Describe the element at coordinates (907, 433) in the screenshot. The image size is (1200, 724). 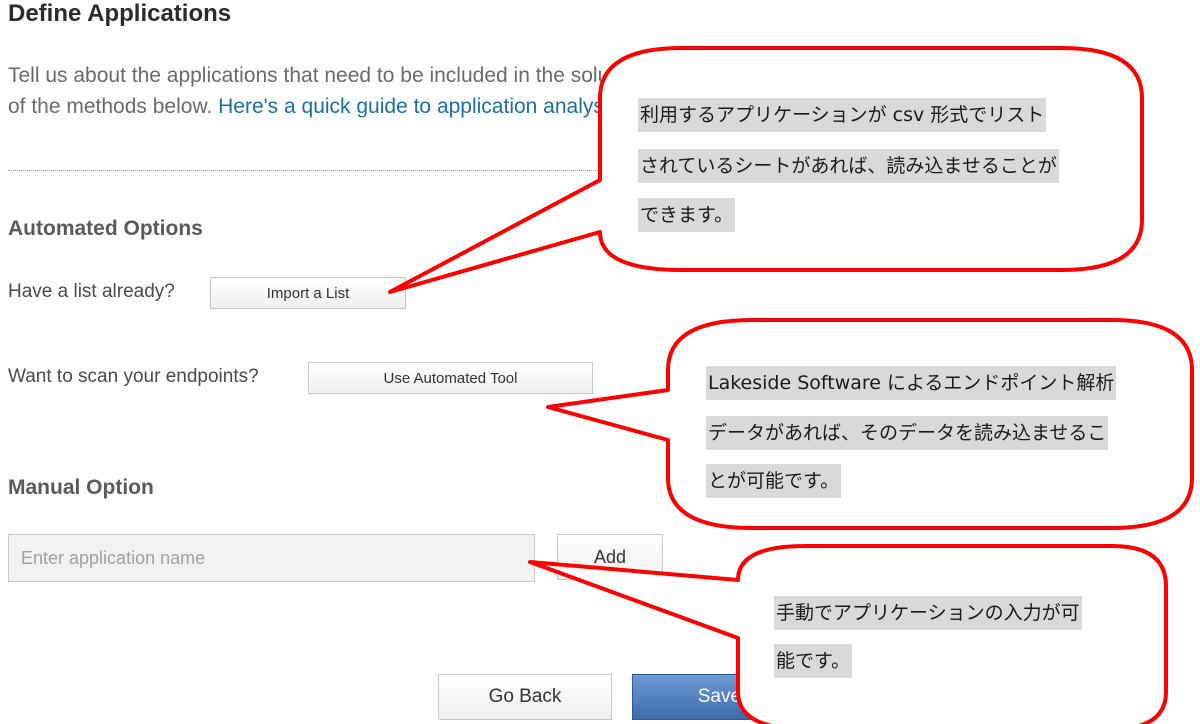
I see `callout-2-line-2: データがあれば、そのデータを読み込ませるこ` at that location.